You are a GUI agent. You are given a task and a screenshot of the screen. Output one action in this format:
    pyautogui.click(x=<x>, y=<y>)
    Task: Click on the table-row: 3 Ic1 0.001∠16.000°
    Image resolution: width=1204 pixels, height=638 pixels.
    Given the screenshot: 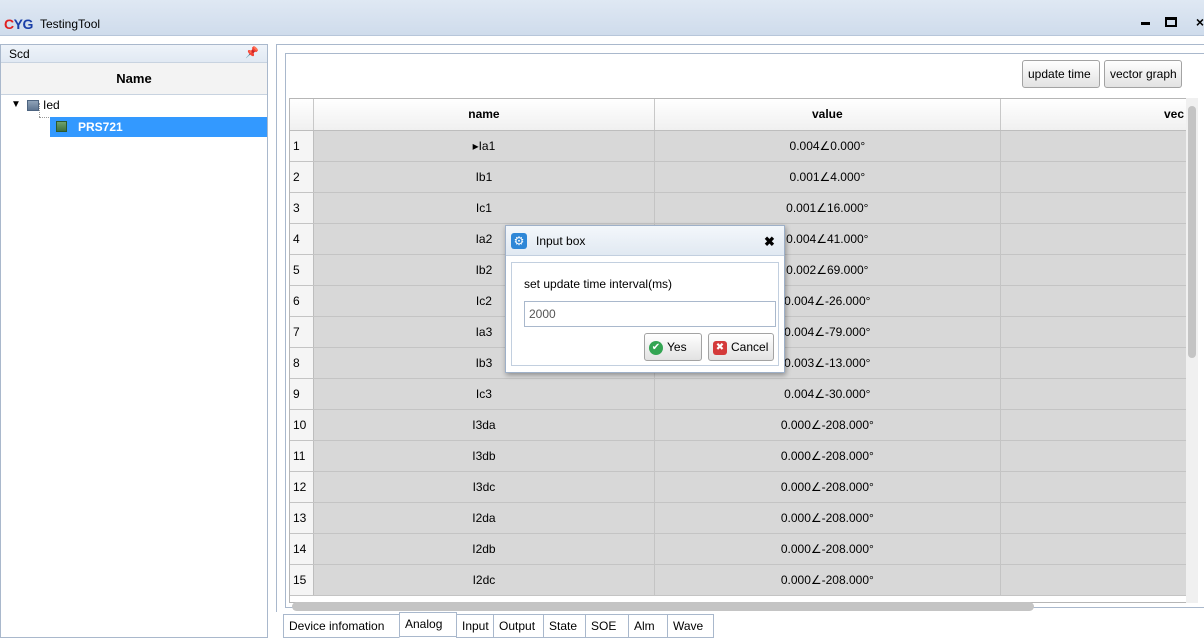 What is the action you would take?
    pyautogui.click(x=743, y=208)
    